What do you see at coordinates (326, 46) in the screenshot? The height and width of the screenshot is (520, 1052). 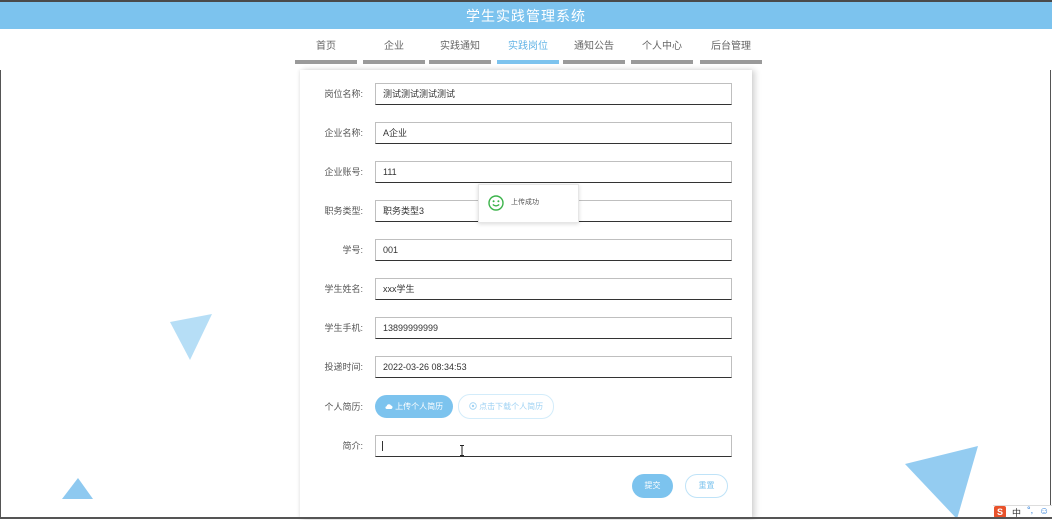 I see `nav-item-label: 首页` at bounding box center [326, 46].